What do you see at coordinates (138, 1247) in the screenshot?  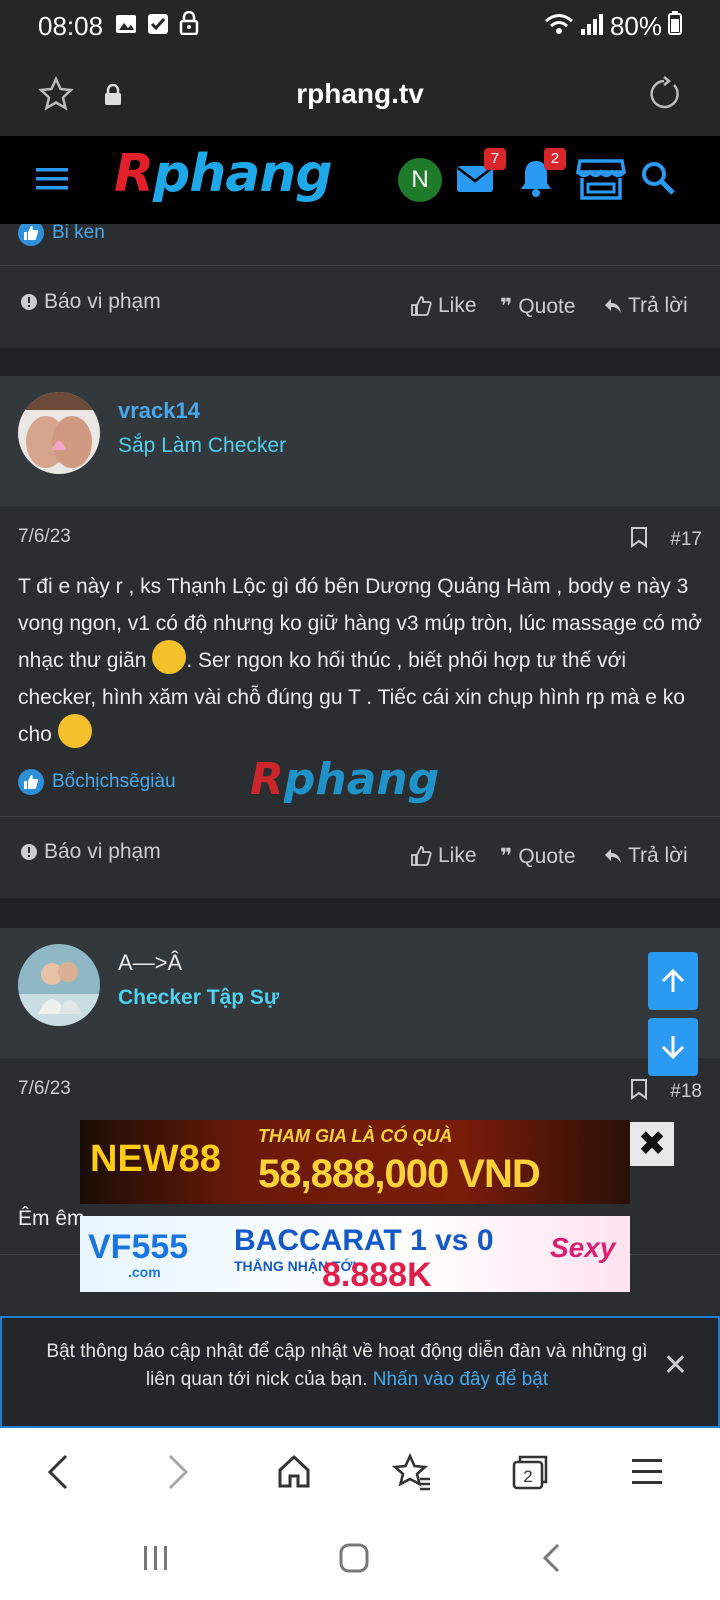 I see `ad-logo: VF555` at bounding box center [138, 1247].